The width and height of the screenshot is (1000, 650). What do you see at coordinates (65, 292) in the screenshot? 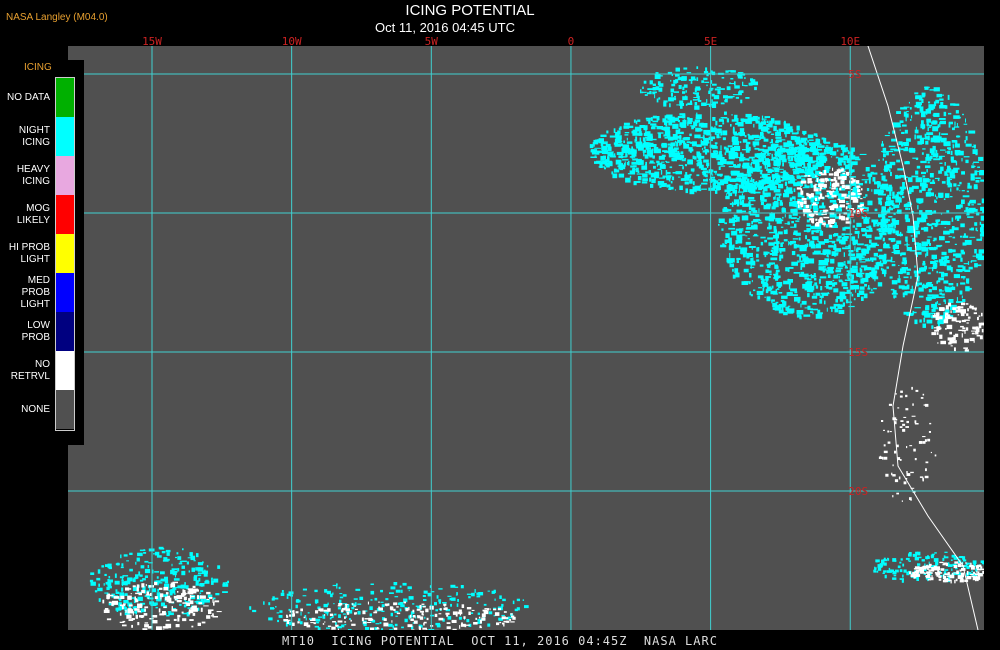
I see `legend-swatch` at bounding box center [65, 292].